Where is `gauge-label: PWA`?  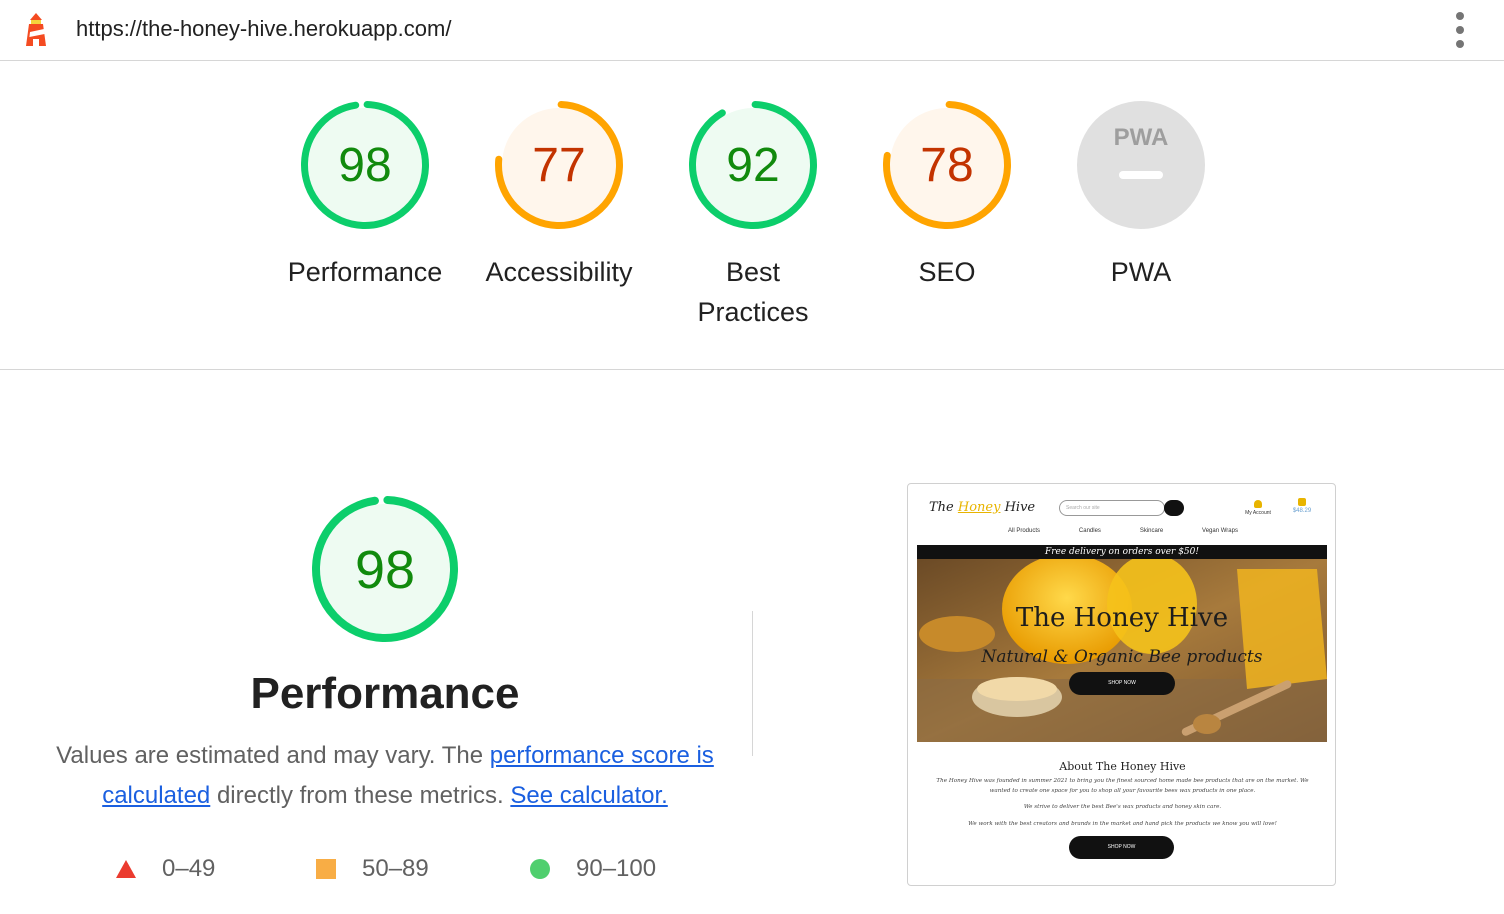 gauge-label: PWA is located at coordinates (1141, 272).